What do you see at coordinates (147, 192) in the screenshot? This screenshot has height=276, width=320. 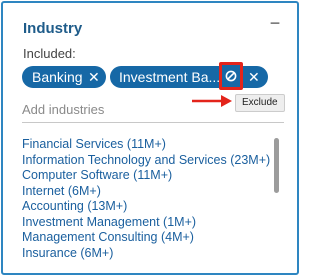 I see `list-item: Internet (6M+)` at bounding box center [147, 192].